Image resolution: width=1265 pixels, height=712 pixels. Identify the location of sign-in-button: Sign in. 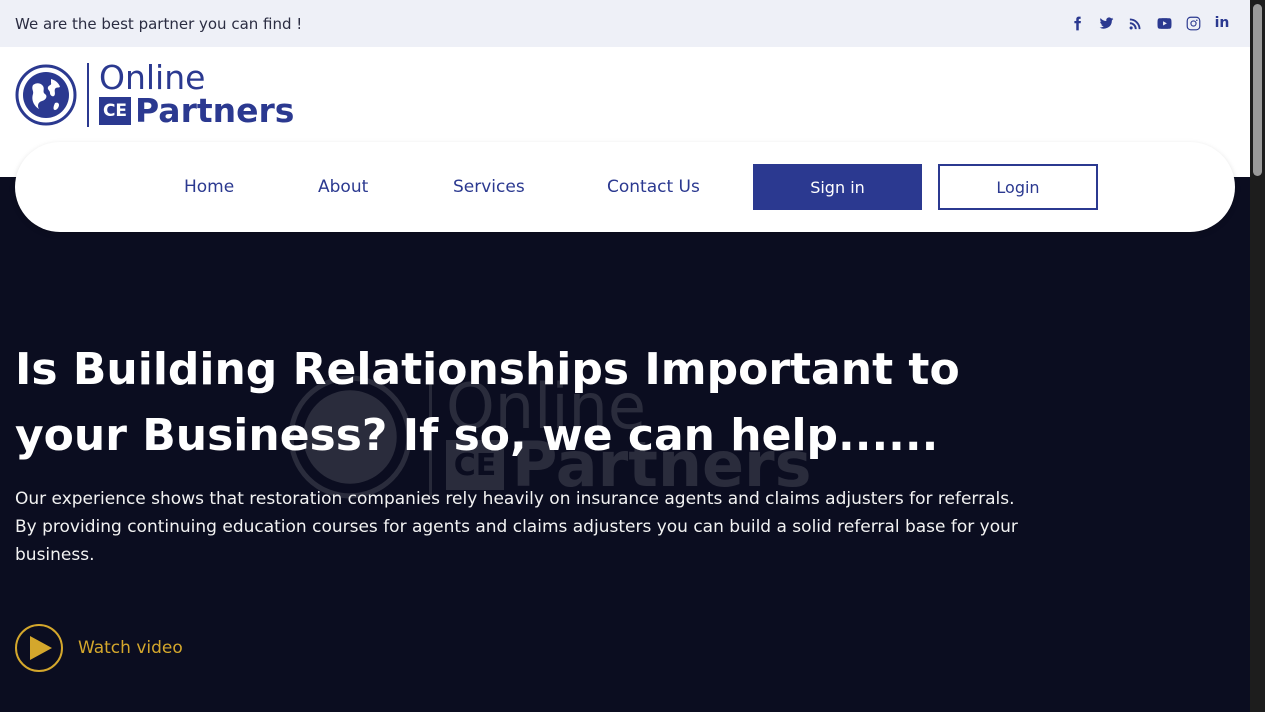
(837, 187).